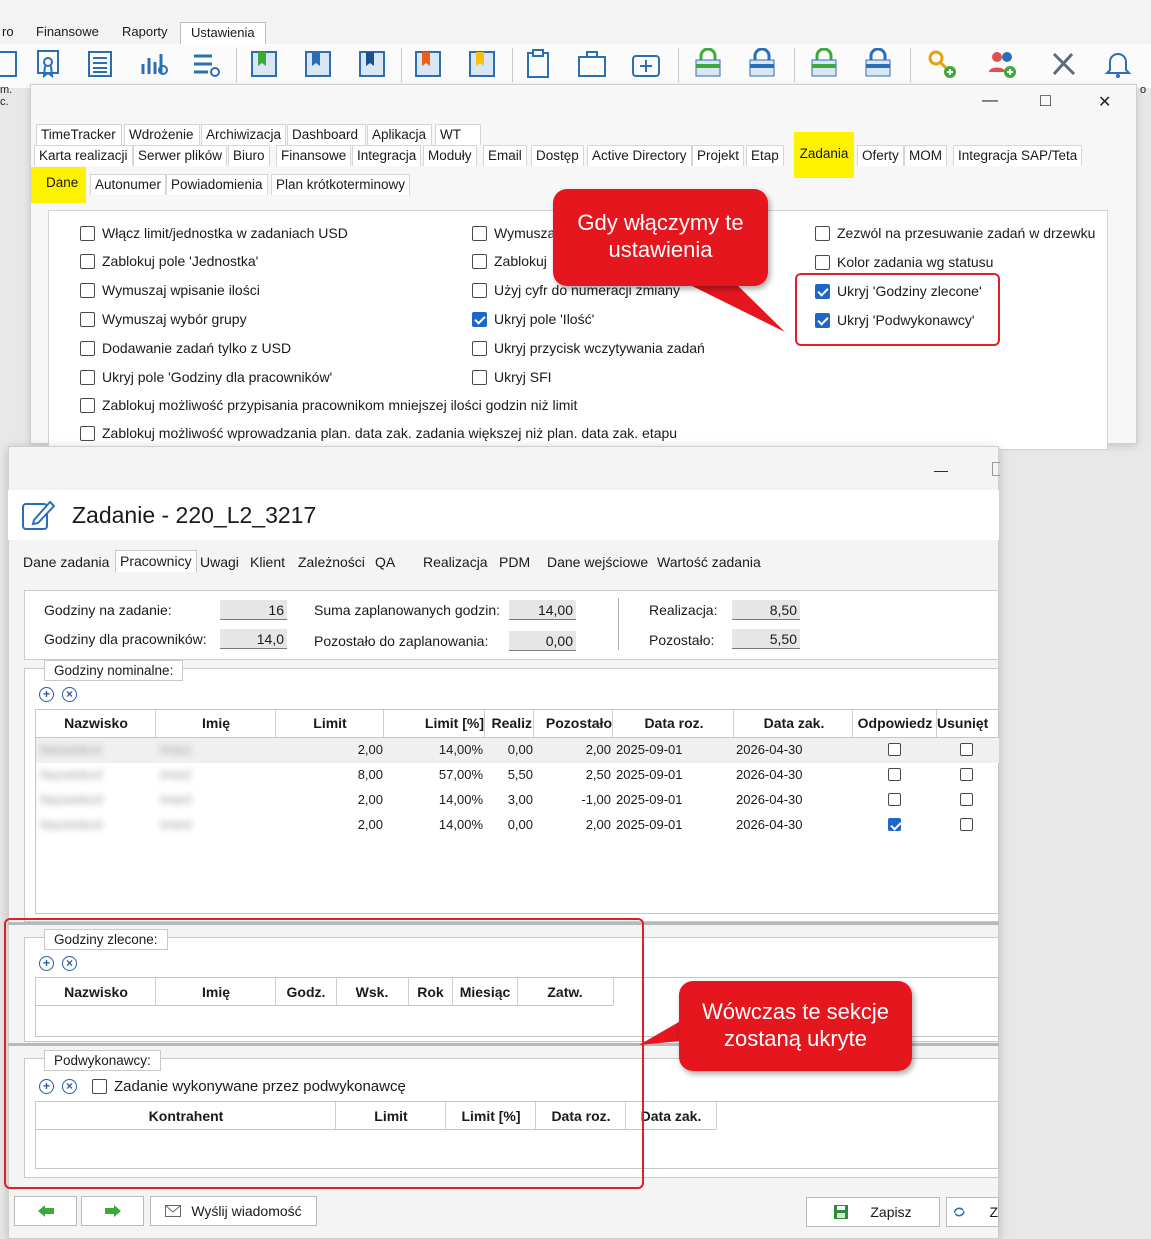 The image size is (1151, 1239). I want to click on column-header-nazwisko: Nazwisko, so click(96, 723).